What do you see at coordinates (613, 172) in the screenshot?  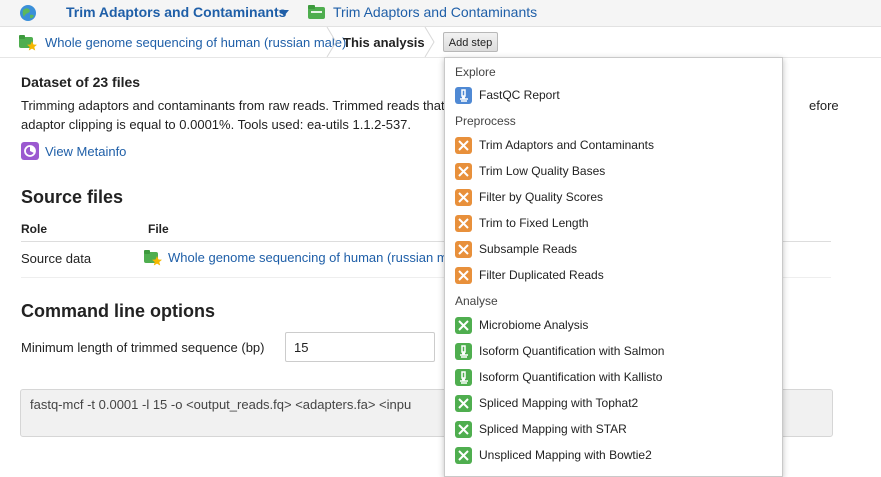 I see `menu-item-trim-low-quality: Trim Low Quality Bases` at bounding box center [613, 172].